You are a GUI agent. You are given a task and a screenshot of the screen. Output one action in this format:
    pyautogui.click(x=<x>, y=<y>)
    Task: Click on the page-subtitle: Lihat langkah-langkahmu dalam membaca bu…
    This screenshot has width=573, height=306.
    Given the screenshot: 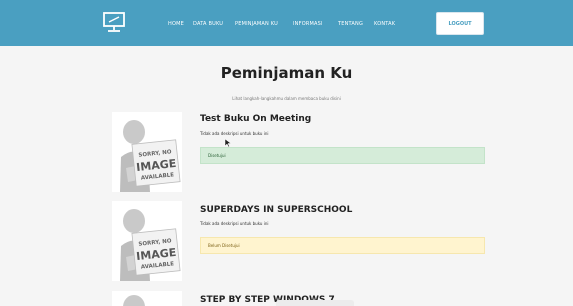 What is the action you would take?
    pyautogui.click(x=286, y=98)
    